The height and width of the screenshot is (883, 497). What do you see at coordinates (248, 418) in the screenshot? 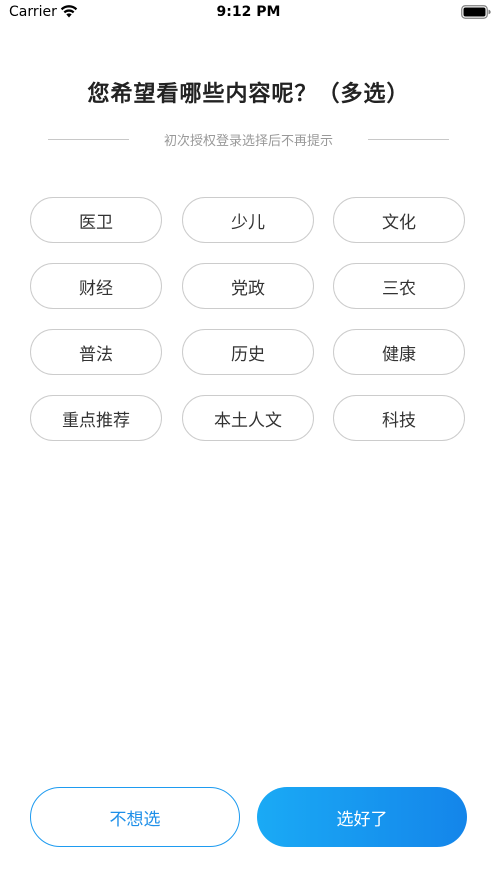
I see `tag-bentu: 本土人文` at bounding box center [248, 418].